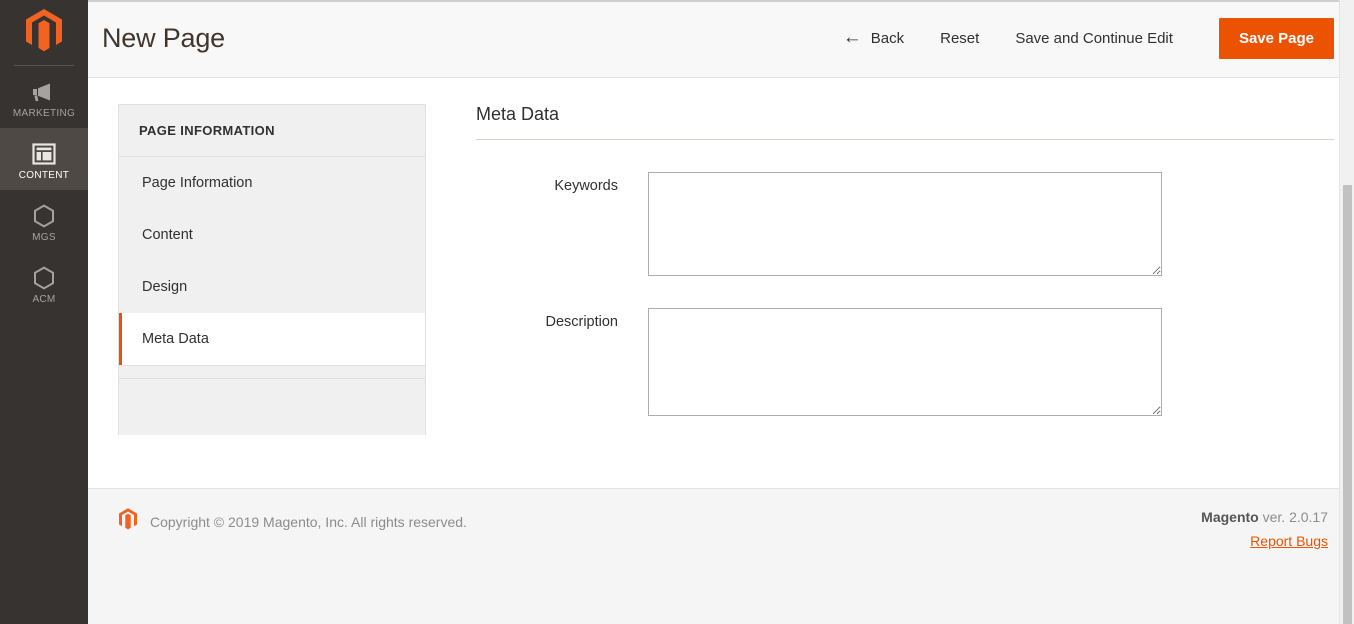  I want to click on field-row-keywords: Keywords, so click(905, 224).